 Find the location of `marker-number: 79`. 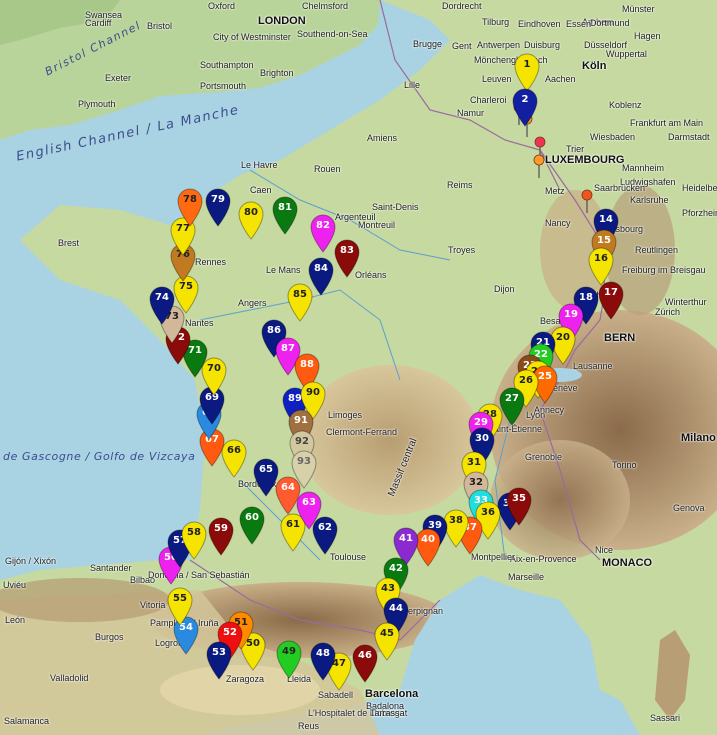

marker-number: 79 is located at coordinates (218, 199).